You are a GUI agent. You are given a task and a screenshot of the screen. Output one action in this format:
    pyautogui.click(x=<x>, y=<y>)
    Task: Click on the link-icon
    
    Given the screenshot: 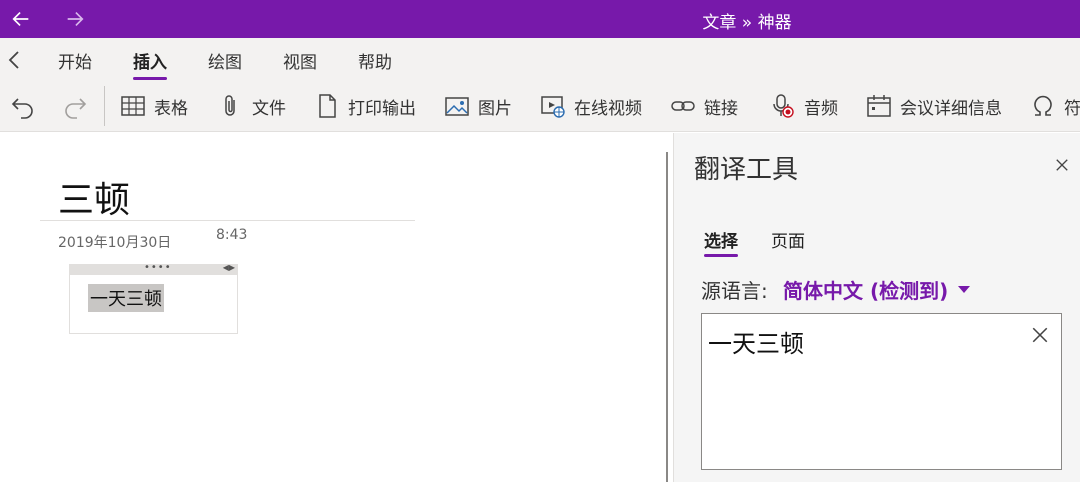 What is the action you would take?
    pyautogui.click(x=683, y=106)
    